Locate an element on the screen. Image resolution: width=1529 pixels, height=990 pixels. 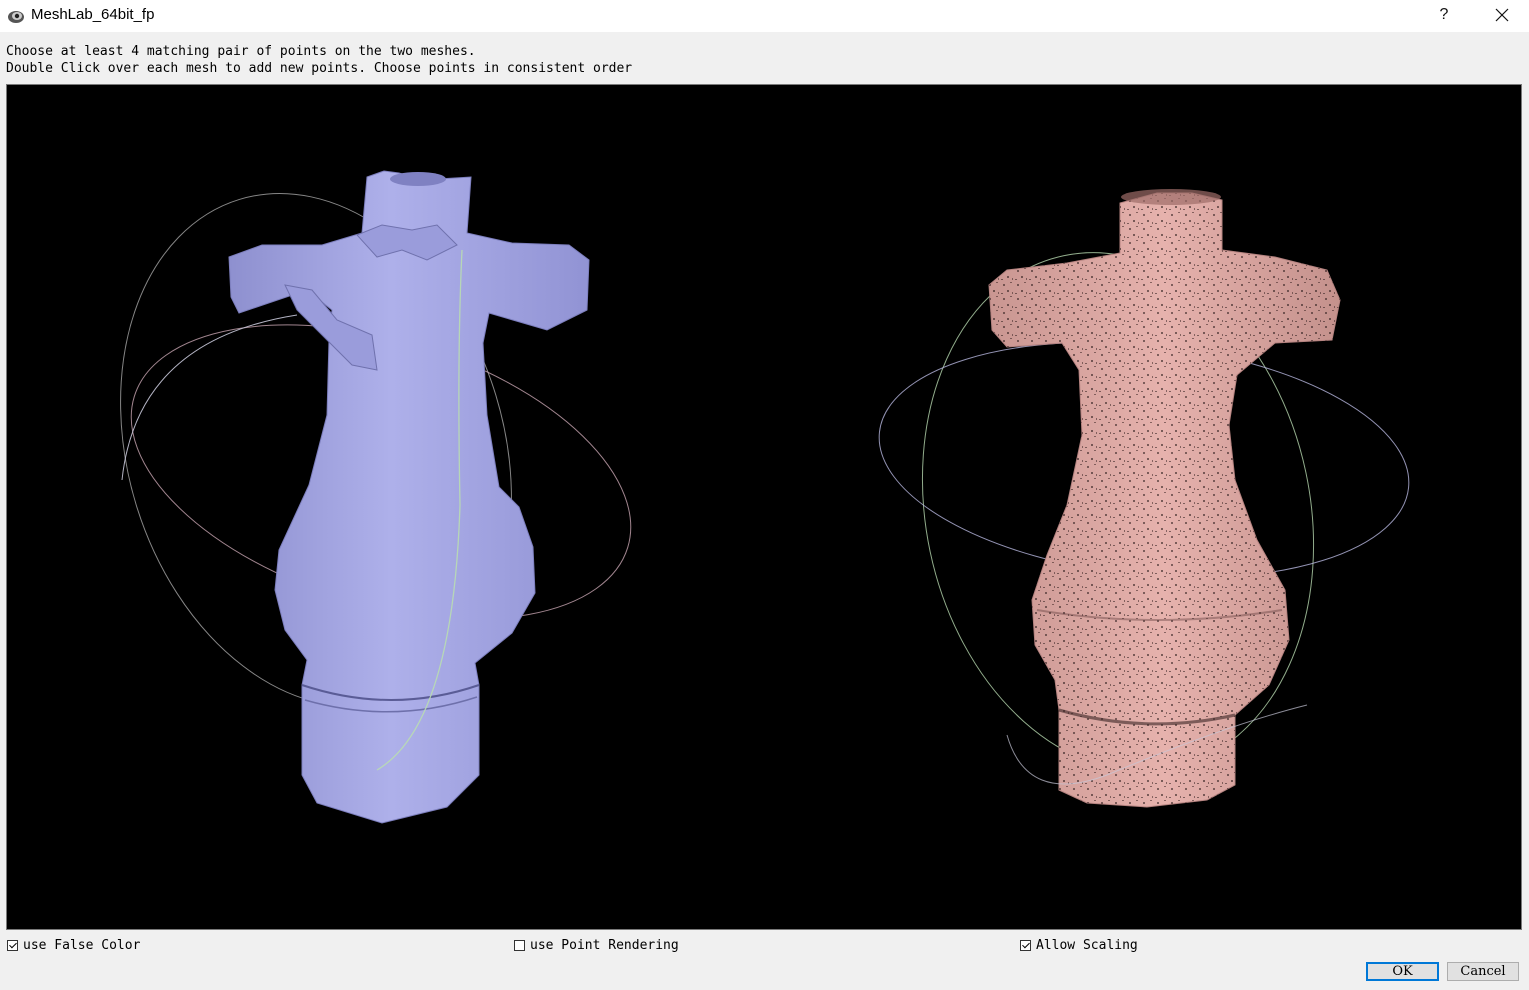
window-title: MeshLab_64bit_fp is located at coordinates (93, 14).